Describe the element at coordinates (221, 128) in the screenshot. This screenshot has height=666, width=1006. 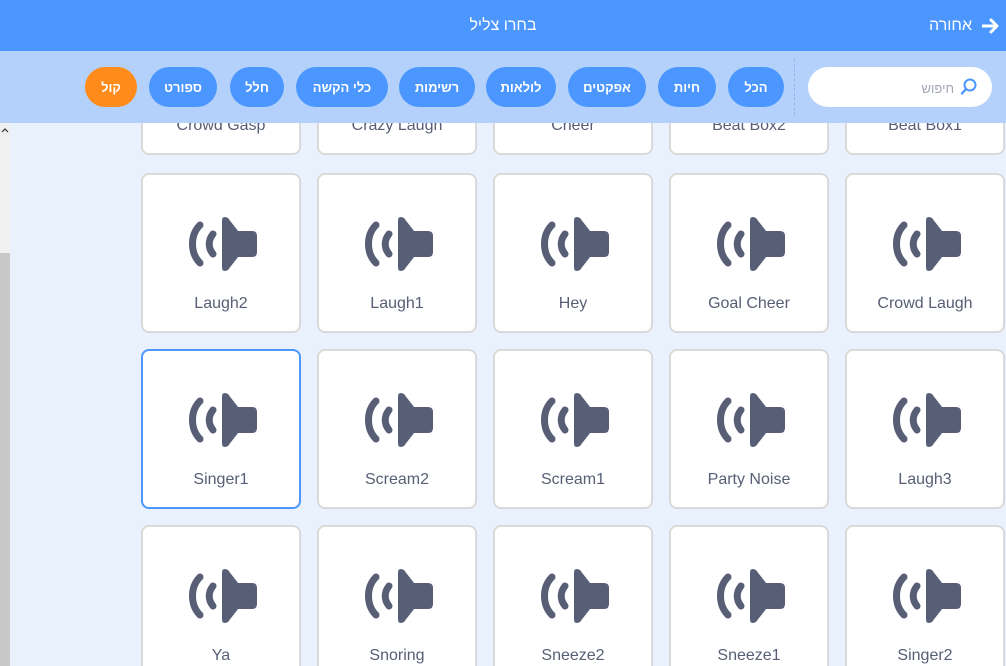
I see `sound-name: Crowd Gasp` at that location.